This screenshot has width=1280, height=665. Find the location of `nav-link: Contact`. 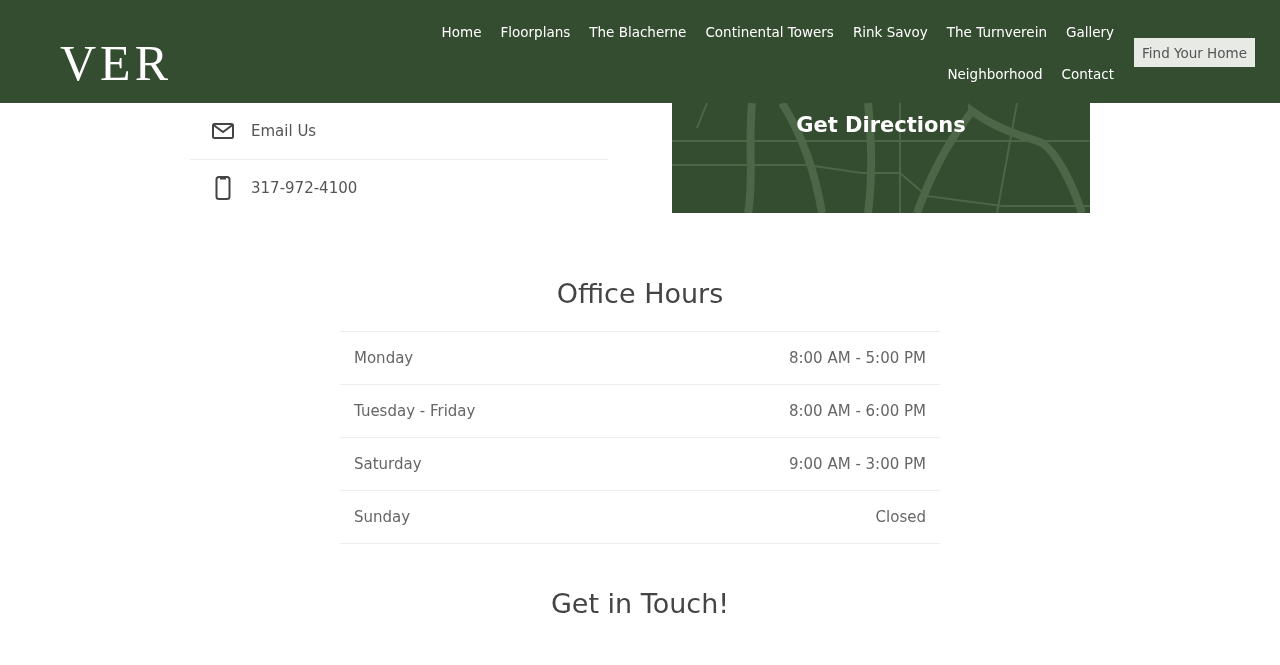

nav-link: Contact is located at coordinates (1088, 83).